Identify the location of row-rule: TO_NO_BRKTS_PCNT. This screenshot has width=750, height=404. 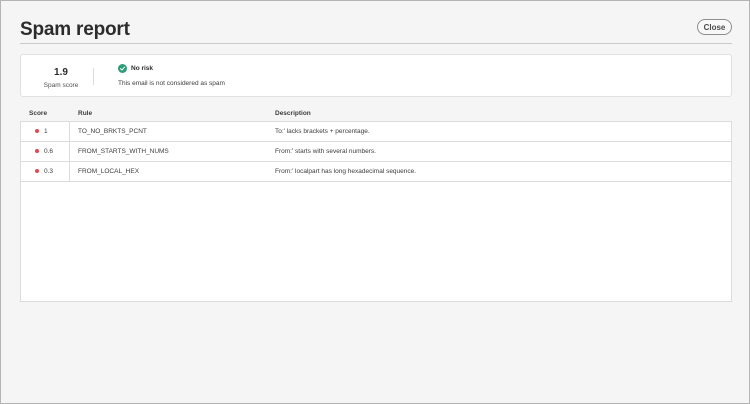
(112, 131).